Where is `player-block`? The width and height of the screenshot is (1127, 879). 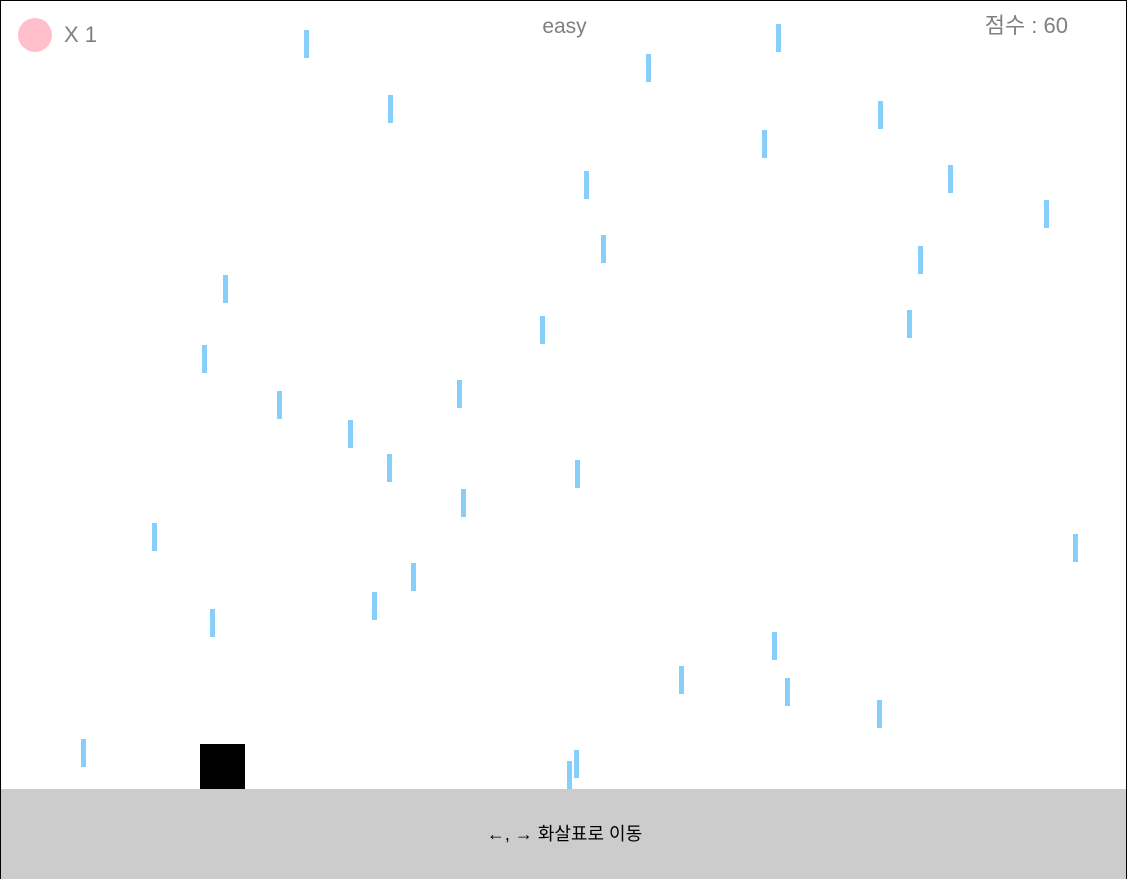
player-block is located at coordinates (222, 766).